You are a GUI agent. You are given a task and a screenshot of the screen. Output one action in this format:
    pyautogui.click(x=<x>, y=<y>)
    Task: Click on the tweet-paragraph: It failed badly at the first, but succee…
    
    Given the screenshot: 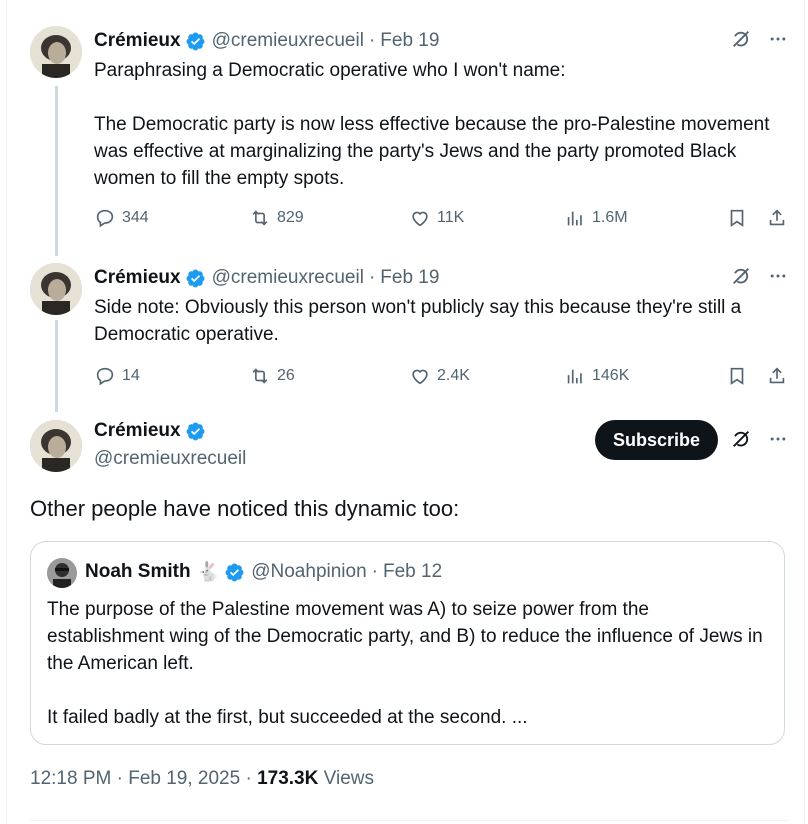 What is the action you would take?
    pyautogui.click(x=287, y=717)
    